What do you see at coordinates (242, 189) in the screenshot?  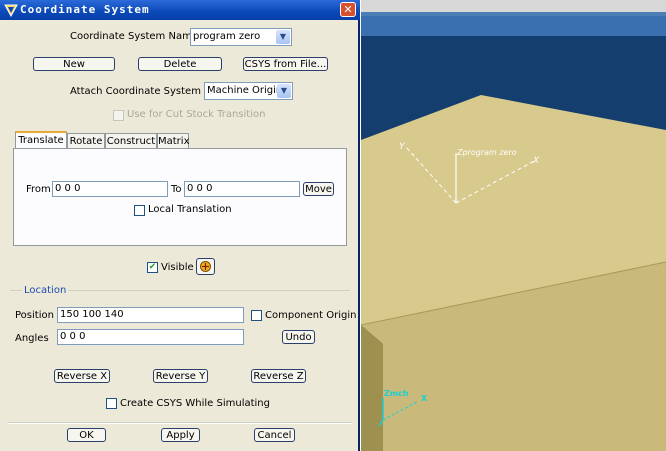 I see `to-input: 0 0 0` at bounding box center [242, 189].